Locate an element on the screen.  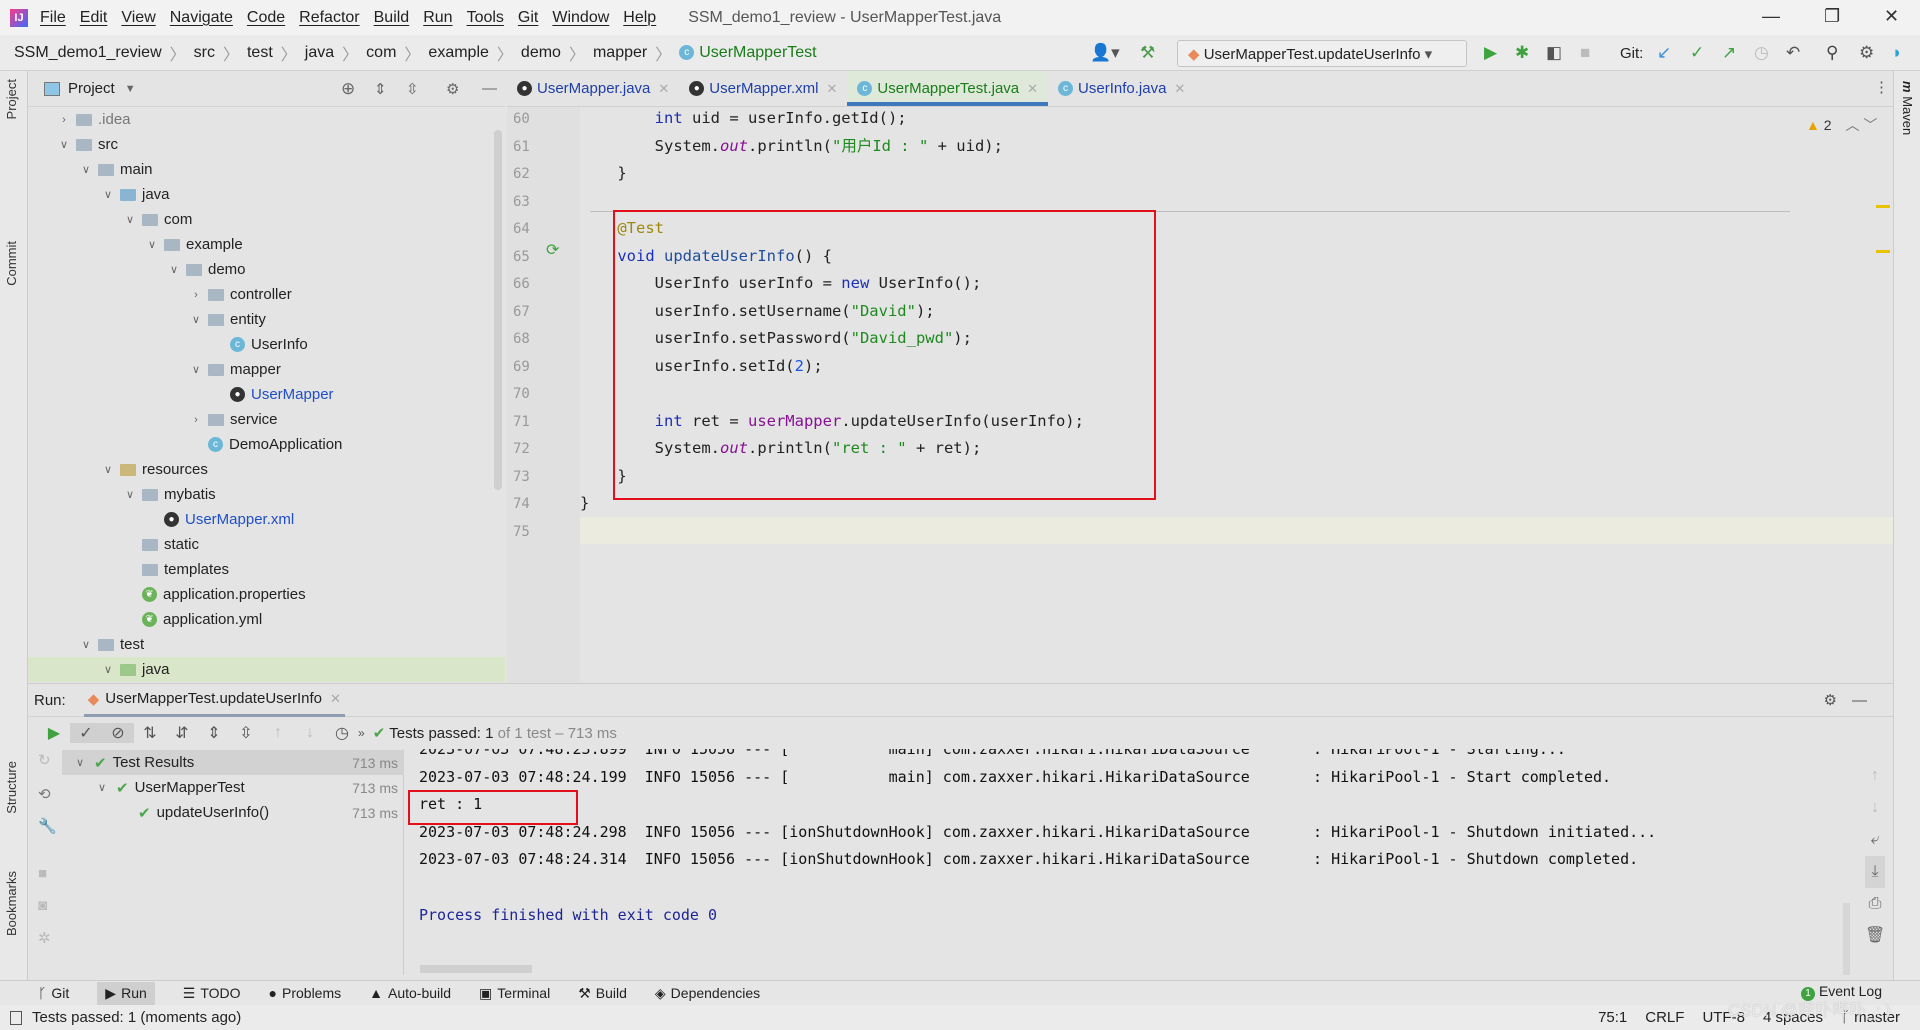
tree-item: ❦ application.yml is located at coordinates (266, 619).